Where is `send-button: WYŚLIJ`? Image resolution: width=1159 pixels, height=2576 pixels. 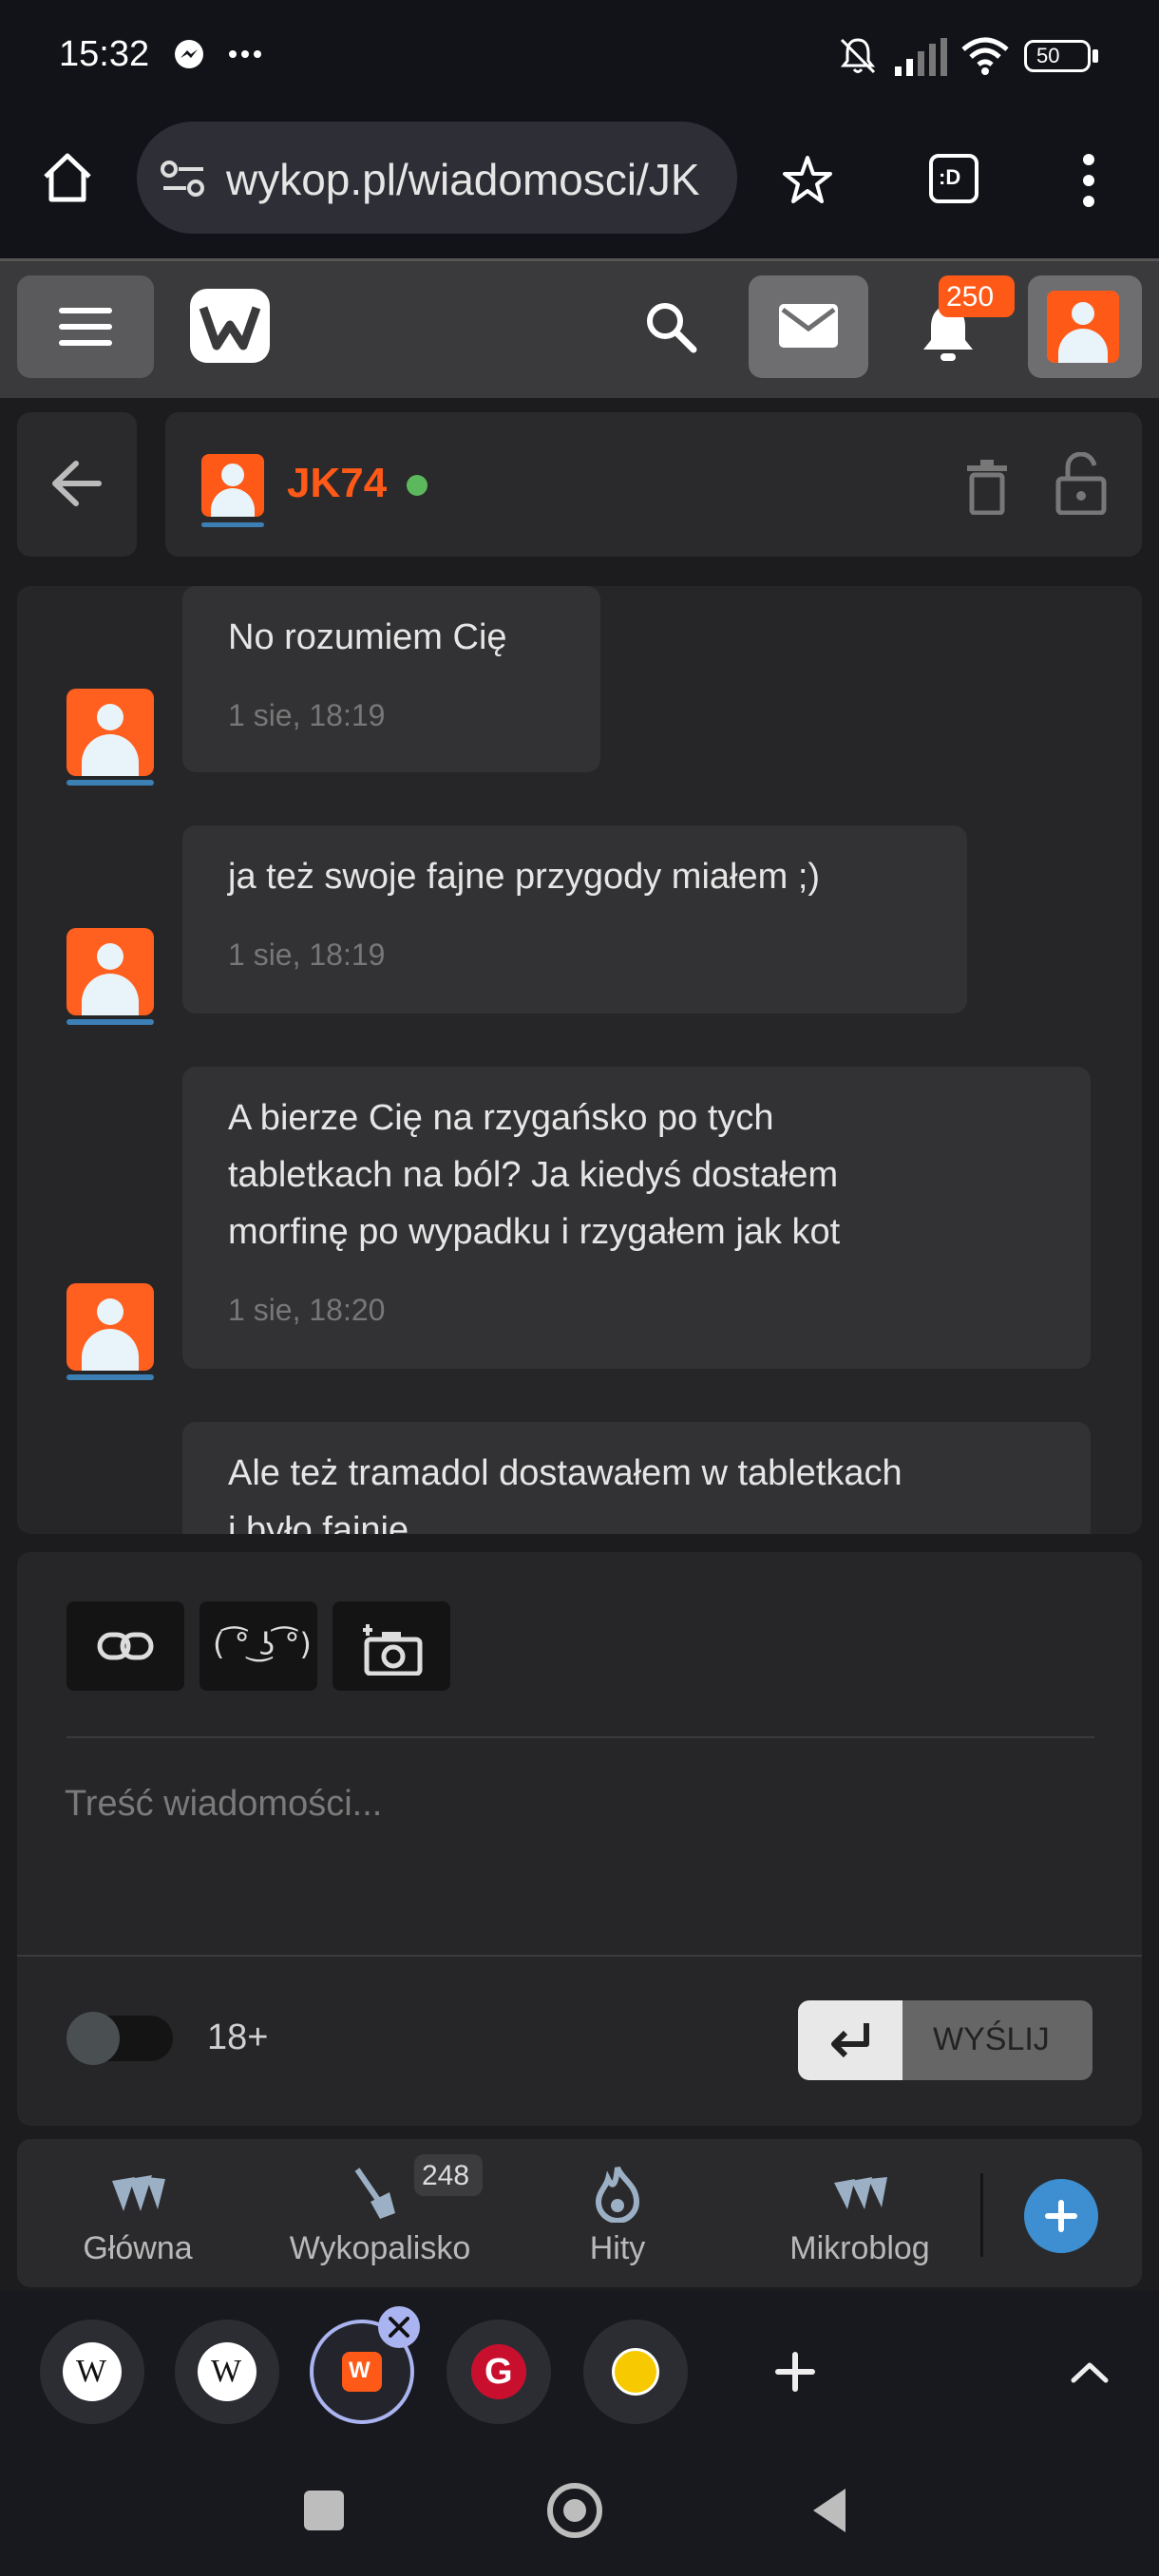 send-button: WYŚLIJ is located at coordinates (945, 2040).